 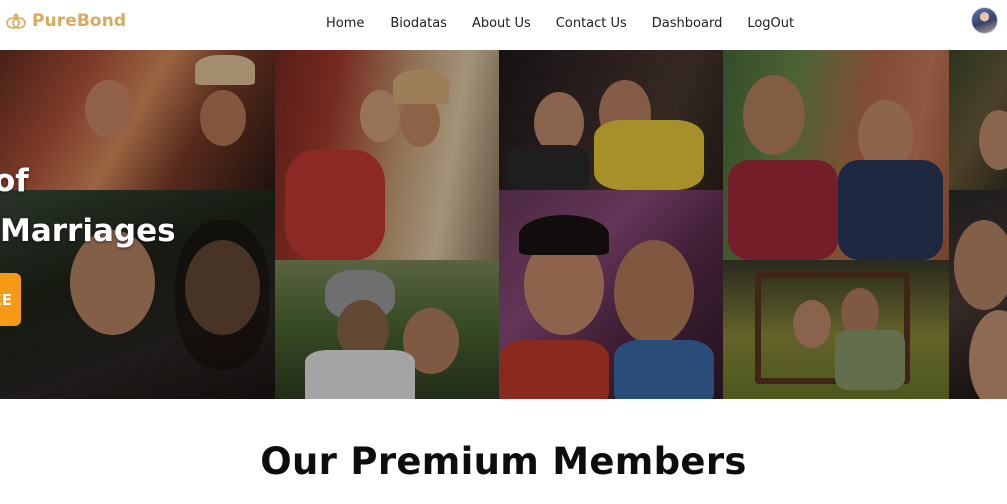 I want to click on premium-members-title: Our Premium Members, so click(x=503, y=461).